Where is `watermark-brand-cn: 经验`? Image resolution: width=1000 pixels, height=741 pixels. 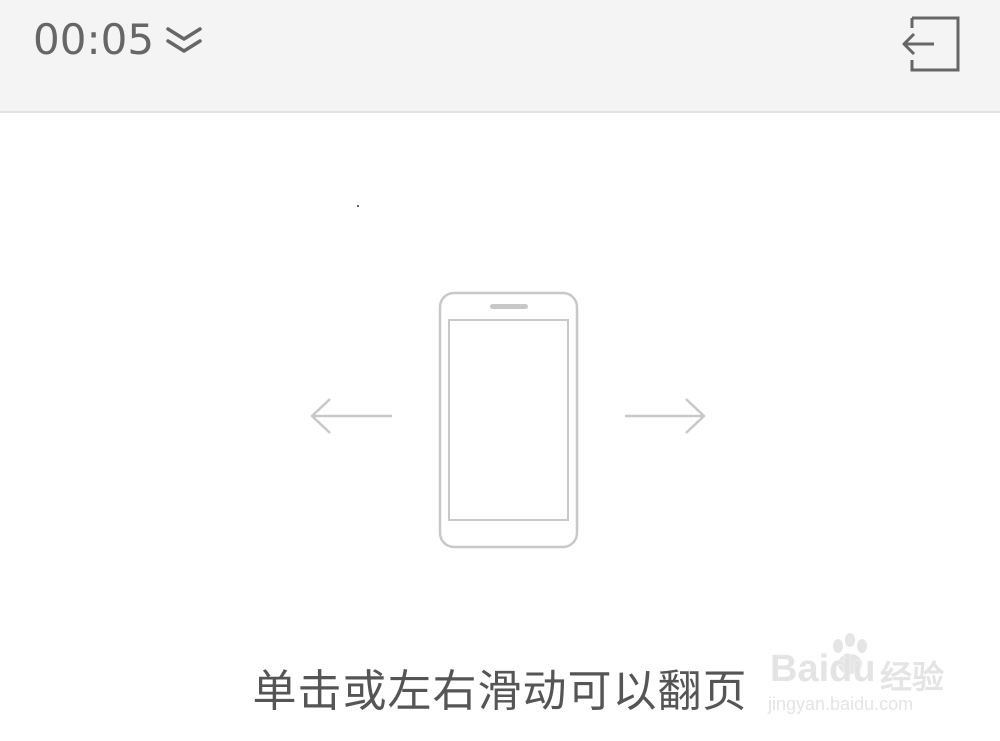 watermark-brand-cn: 经验 is located at coordinates (912, 677).